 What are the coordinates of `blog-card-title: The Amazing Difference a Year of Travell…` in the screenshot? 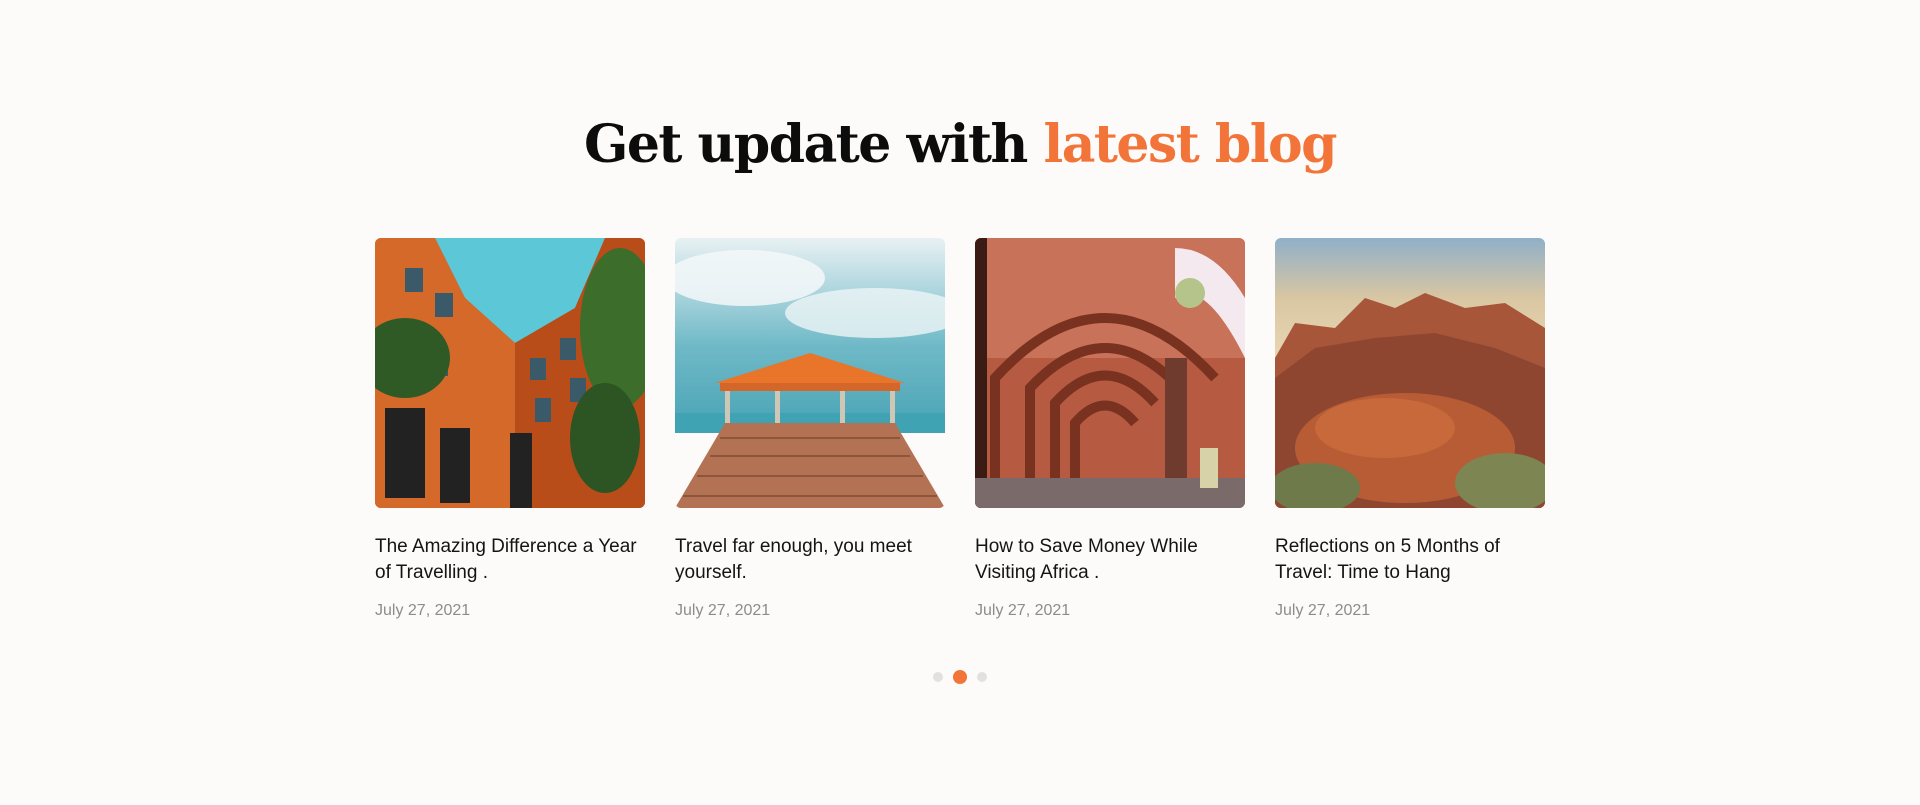 It's located at (510, 560).